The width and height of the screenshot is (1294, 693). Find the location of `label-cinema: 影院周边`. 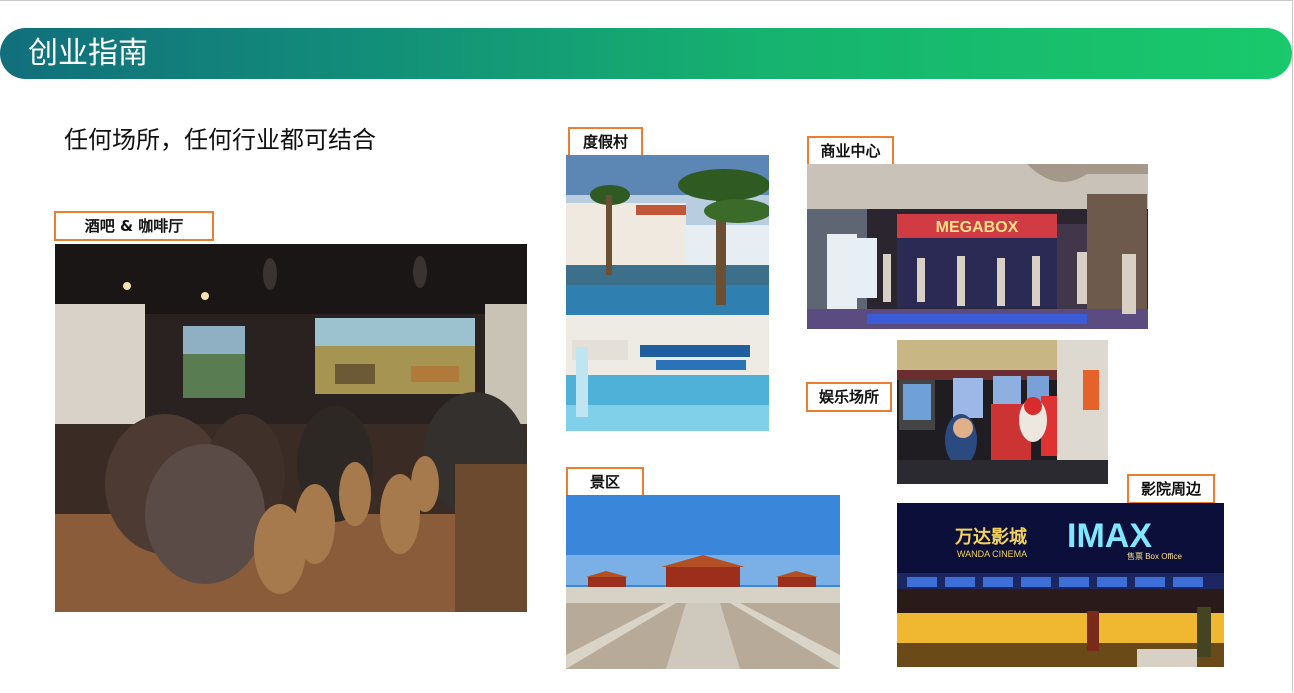

label-cinema: 影院周边 is located at coordinates (1171, 489).